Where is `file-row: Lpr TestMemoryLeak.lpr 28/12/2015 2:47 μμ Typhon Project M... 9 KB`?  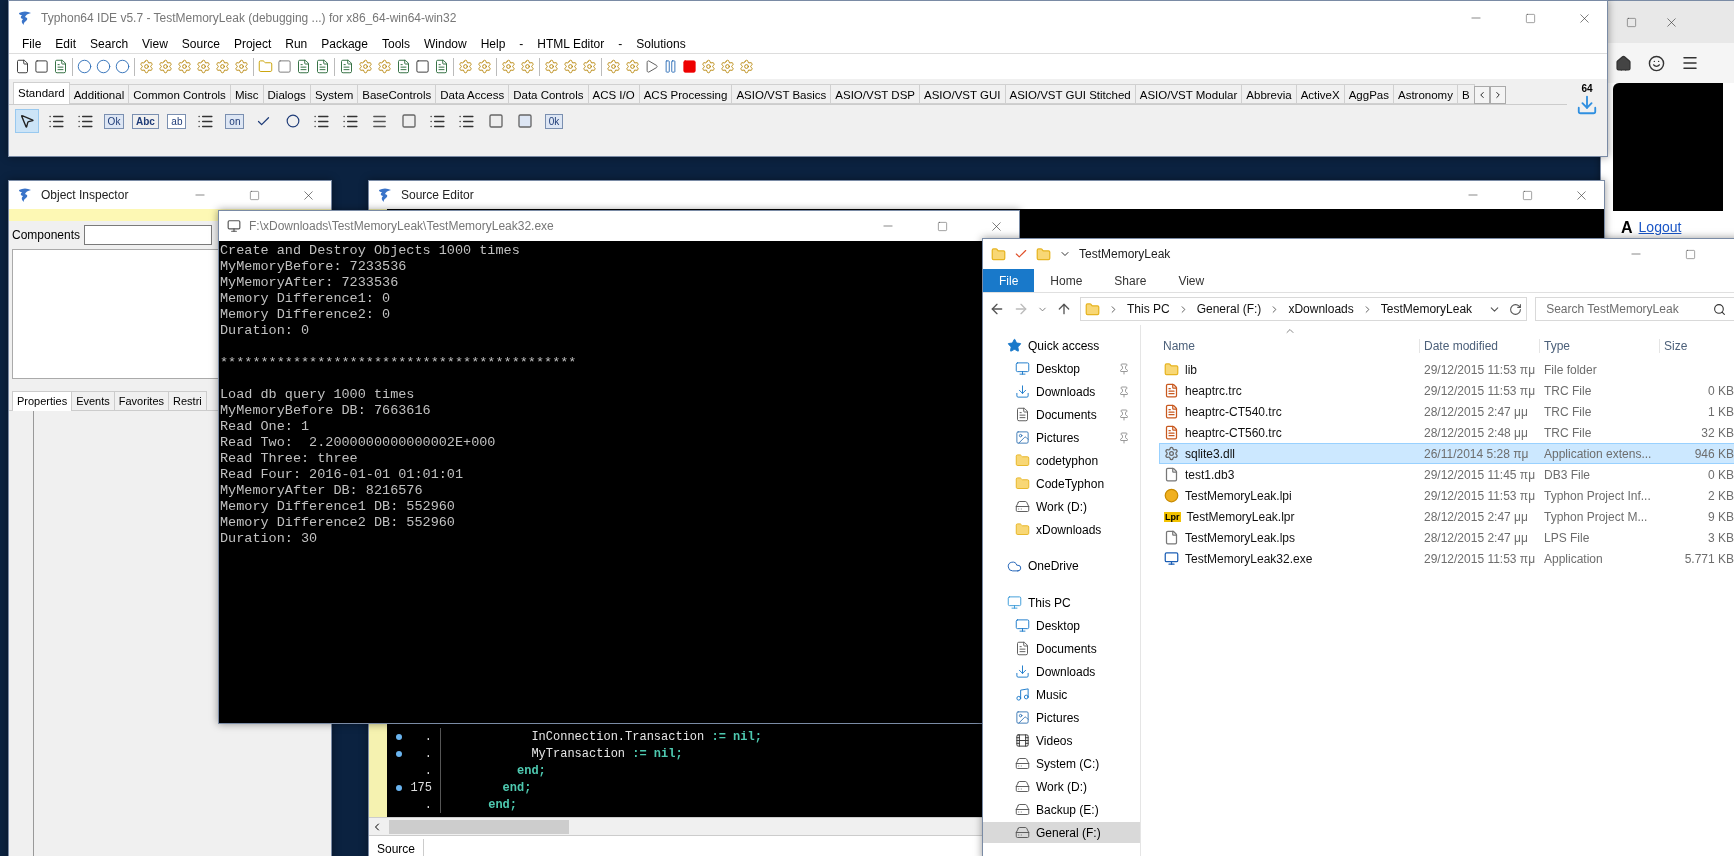
file-row: Lpr TestMemoryLeak.lpr 28/12/2015 2:47 μμ Typhon Project M... 9 KB is located at coordinates (1446, 516).